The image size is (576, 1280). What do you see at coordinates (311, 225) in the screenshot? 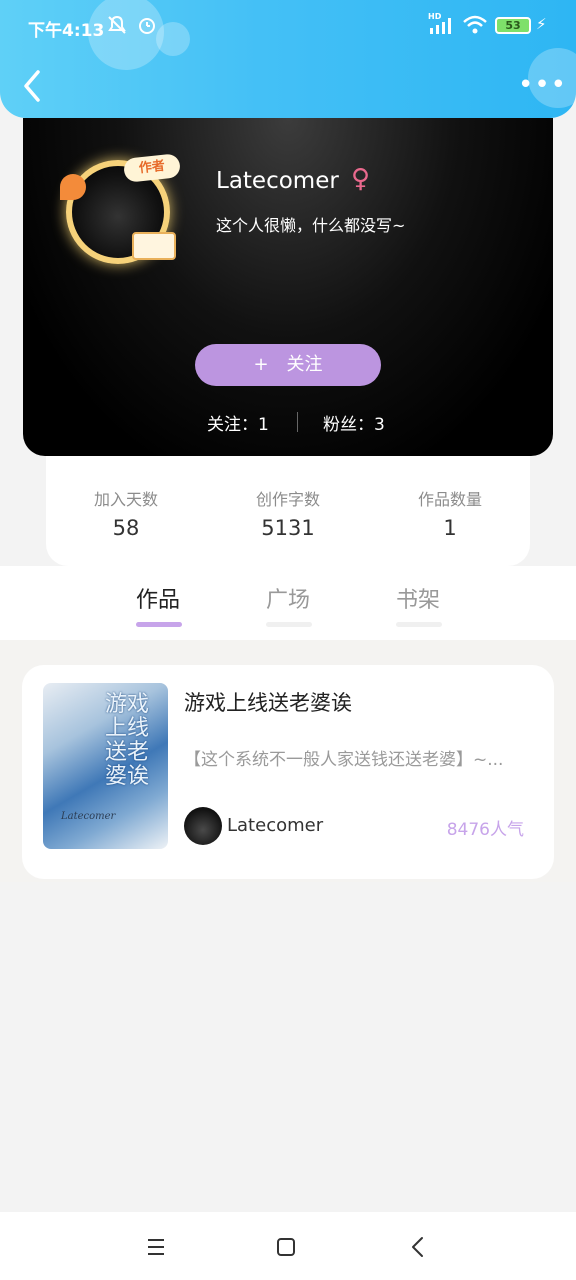
I see `user-bio: 这个人很懒，什么都没写~` at bounding box center [311, 225].